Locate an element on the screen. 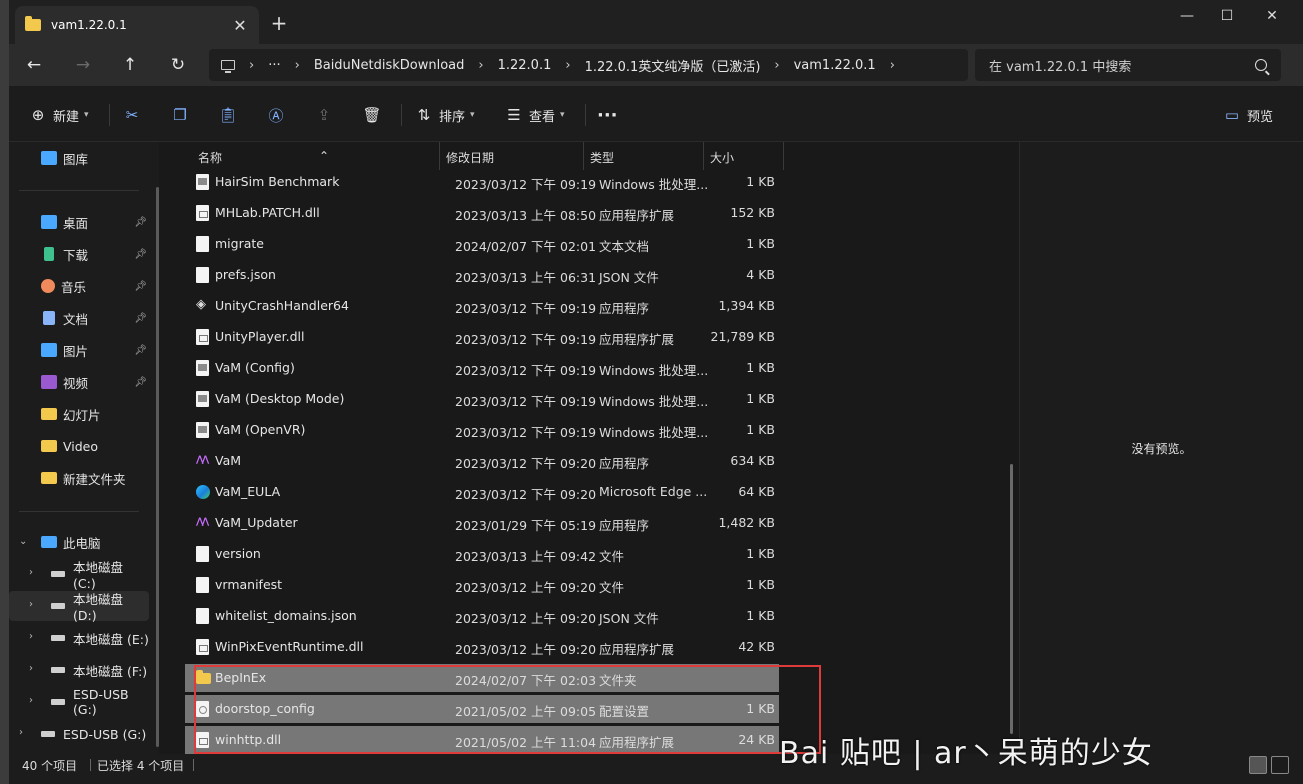 The width and height of the screenshot is (1303, 784). sidebar-item-drive: › 本地磁盘 (F:) is located at coordinates (79, 670).